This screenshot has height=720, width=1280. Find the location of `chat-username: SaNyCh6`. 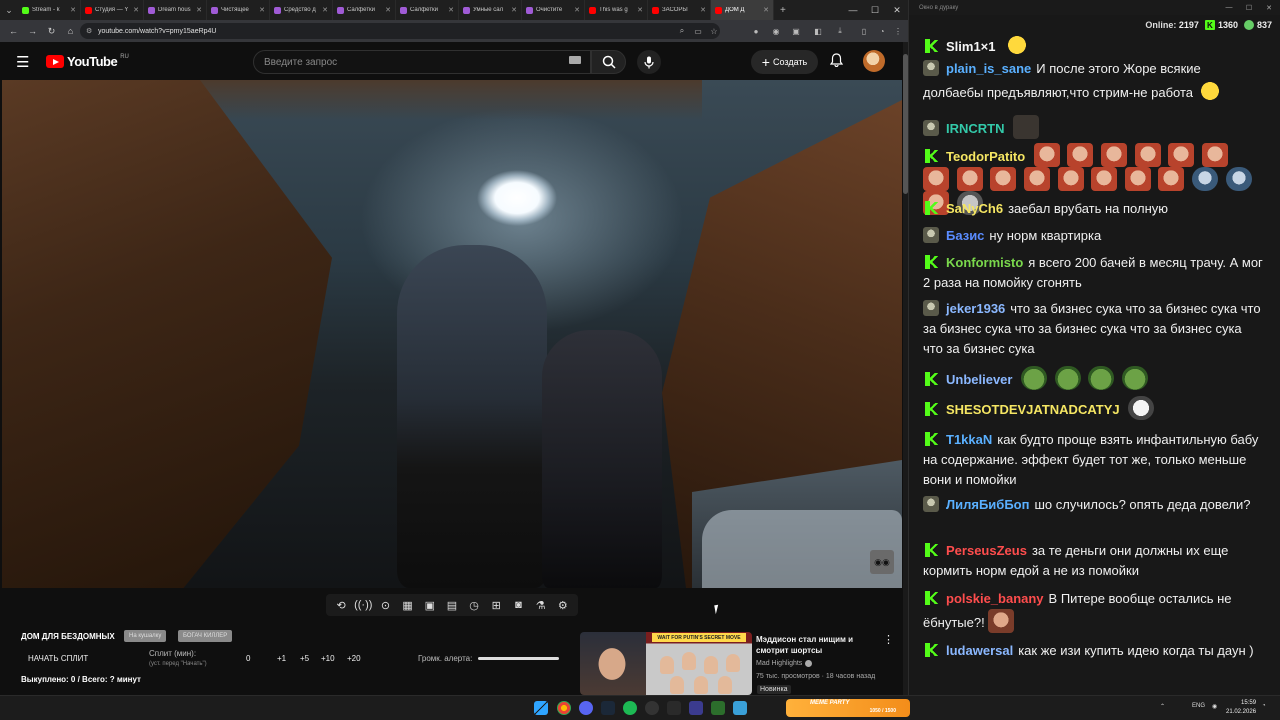

chat-username: SaNyCh6 is located at coordinates (974, 208).